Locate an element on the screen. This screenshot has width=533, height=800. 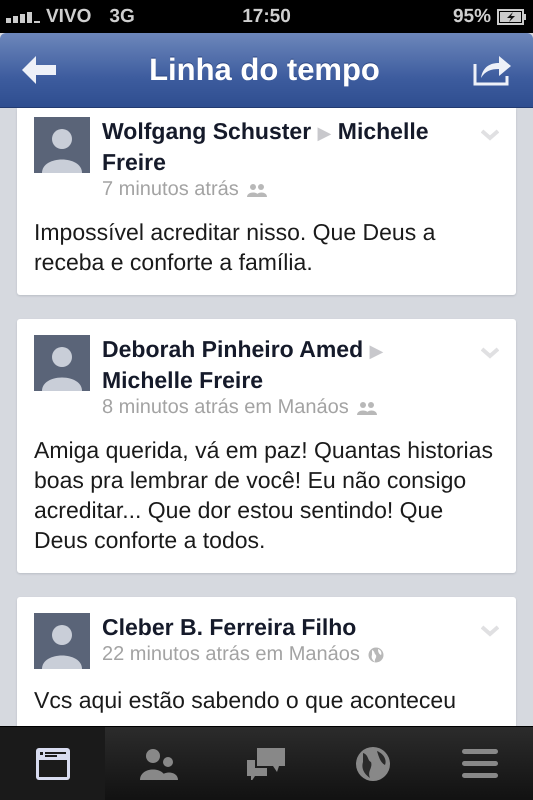
battery-percent: 95% is located at coordinates (471, 17).